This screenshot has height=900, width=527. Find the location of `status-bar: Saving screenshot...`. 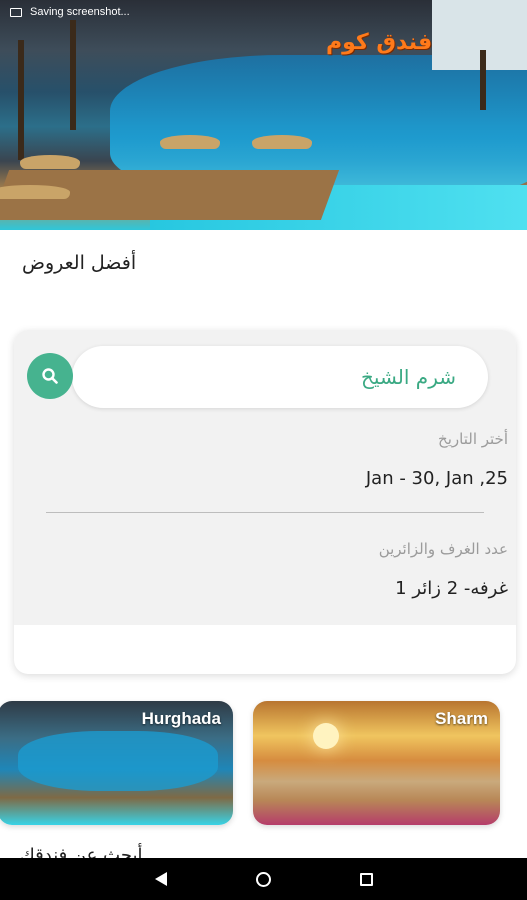

status-bar: Saving screenshot... is located at coordinates (263, 12).